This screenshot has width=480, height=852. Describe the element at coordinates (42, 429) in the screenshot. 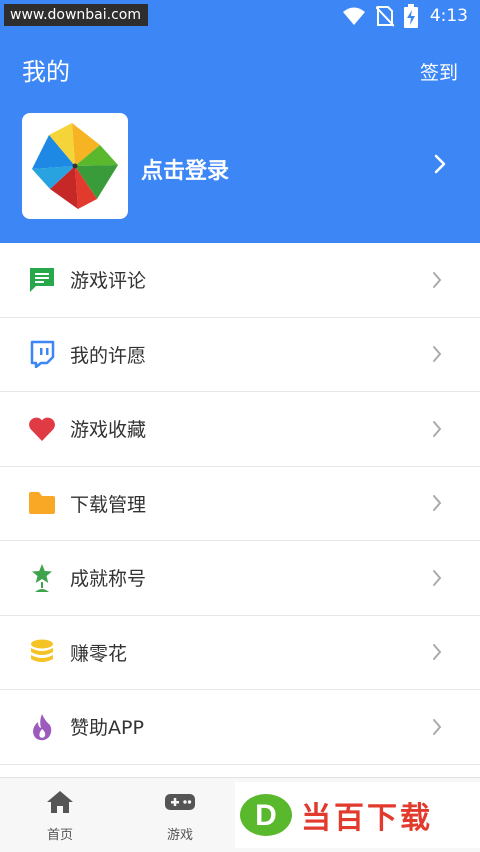

I see `heart-icon` at that location.